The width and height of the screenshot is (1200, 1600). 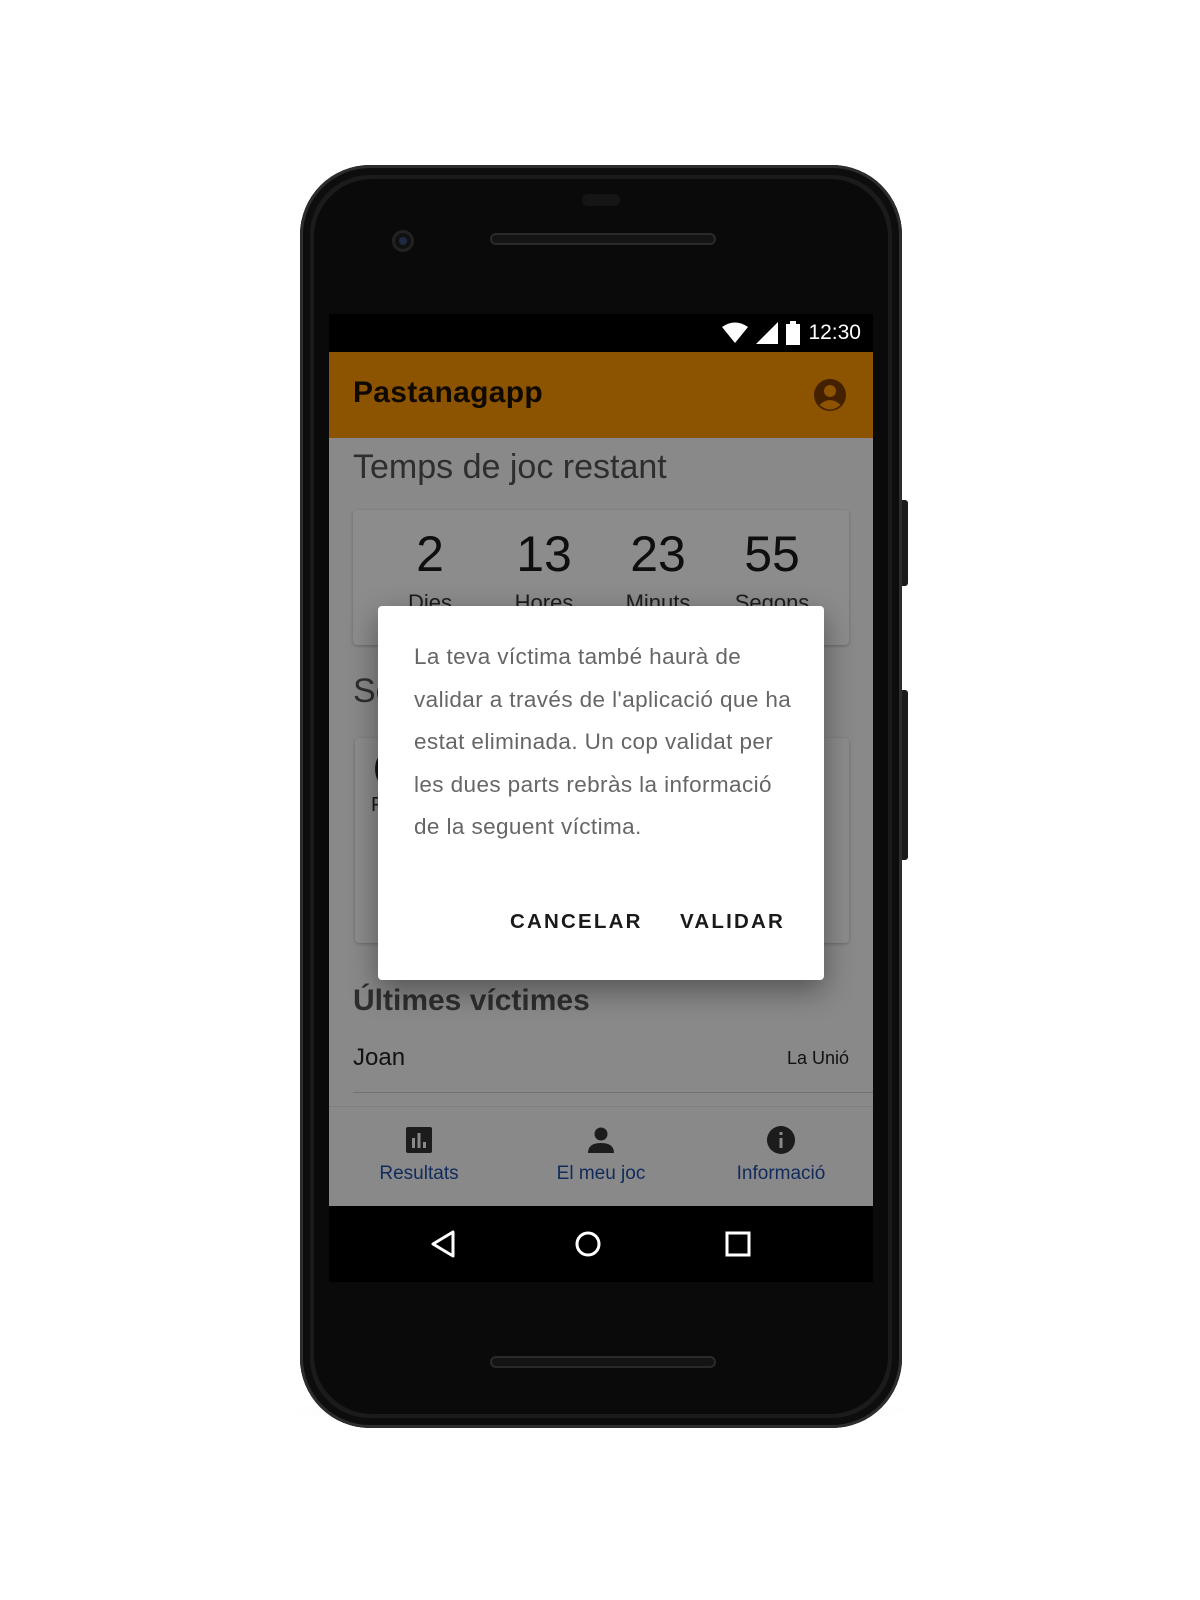 What do you see at coordinates (601, 200) in the screenshot?
I see `proximity-sensor` at bounding box center [601, 200].